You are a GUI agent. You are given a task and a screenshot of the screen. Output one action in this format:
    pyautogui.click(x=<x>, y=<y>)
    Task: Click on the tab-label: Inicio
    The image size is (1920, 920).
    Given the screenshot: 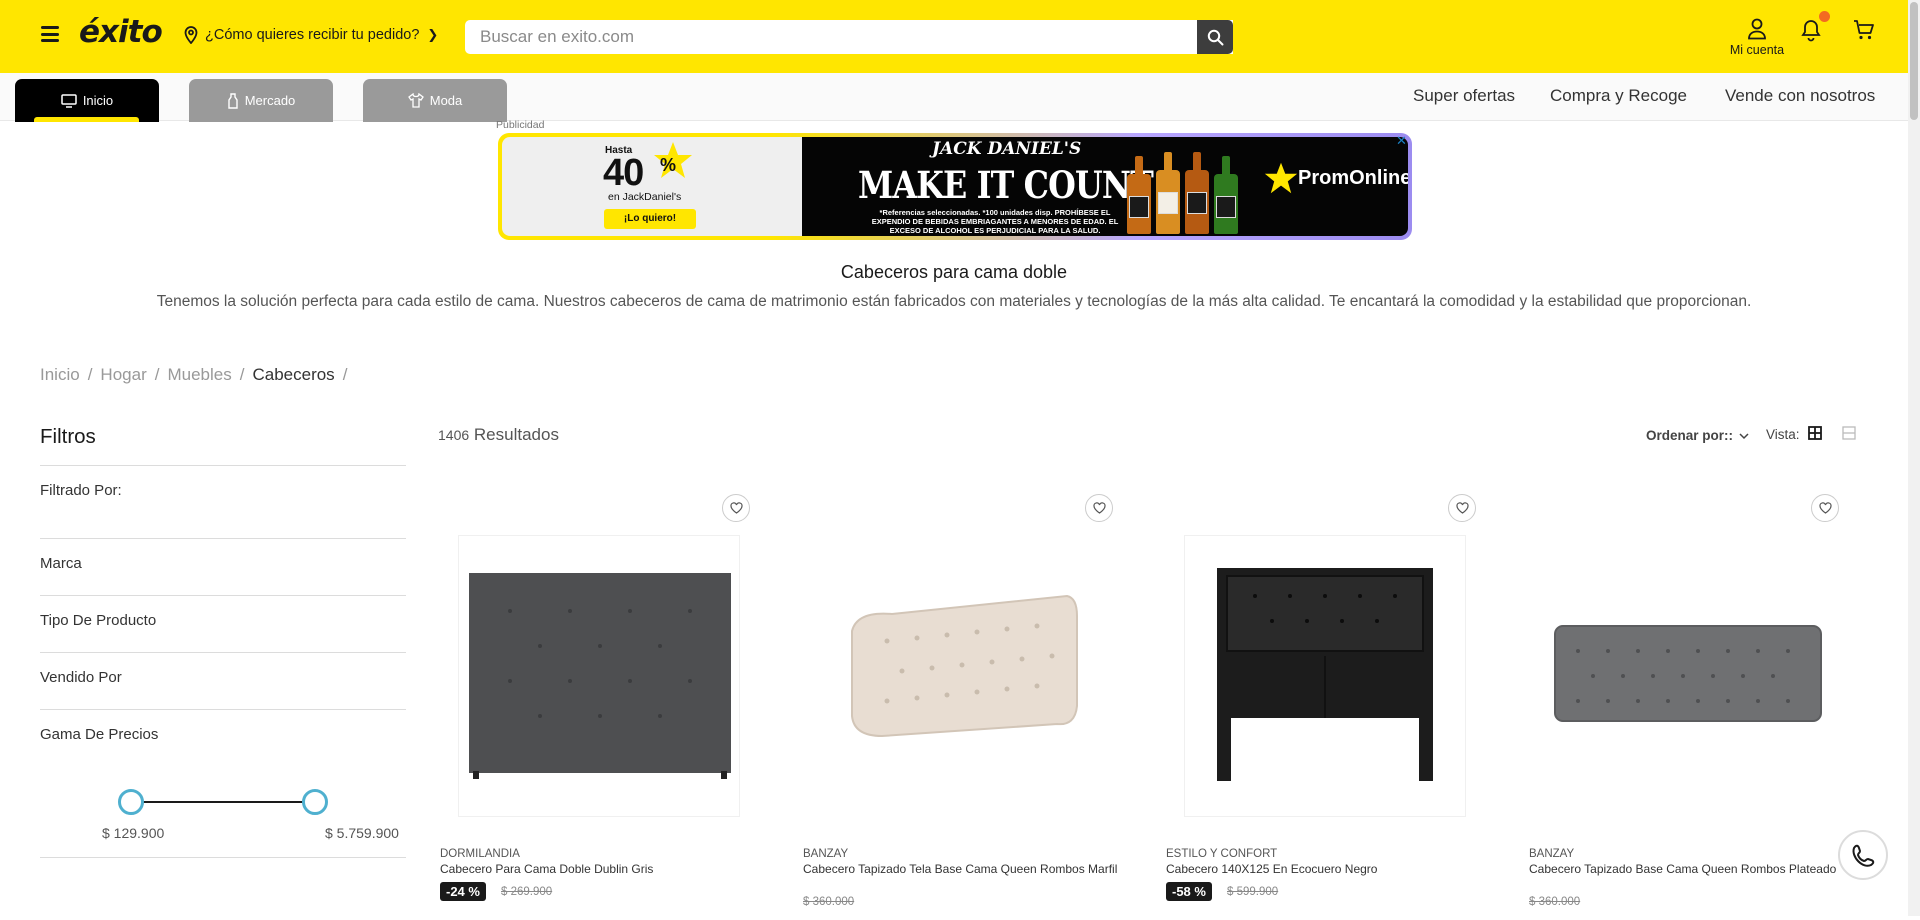 What is the action you would take?
    pyautogui.click(x=98, y=100)
    